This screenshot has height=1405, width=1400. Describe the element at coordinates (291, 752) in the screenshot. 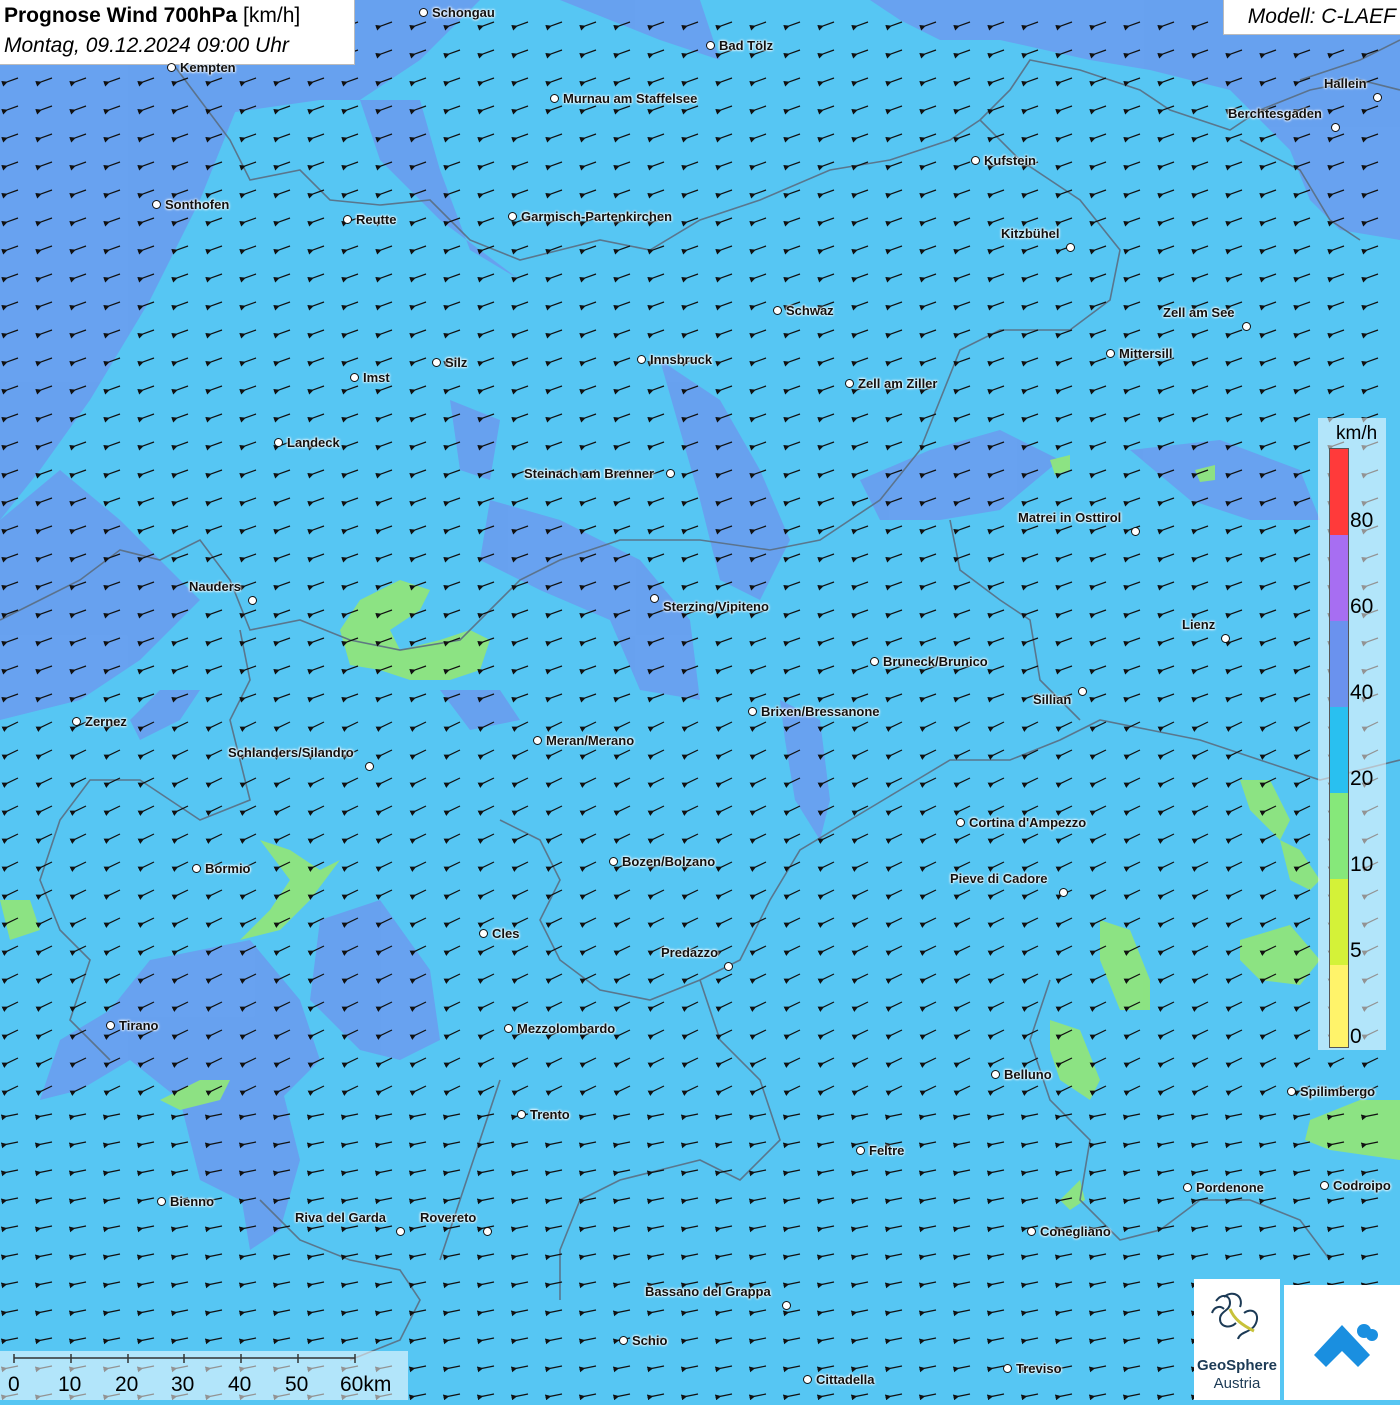

I see `city-label: Schlanders/Silandro` at that location.